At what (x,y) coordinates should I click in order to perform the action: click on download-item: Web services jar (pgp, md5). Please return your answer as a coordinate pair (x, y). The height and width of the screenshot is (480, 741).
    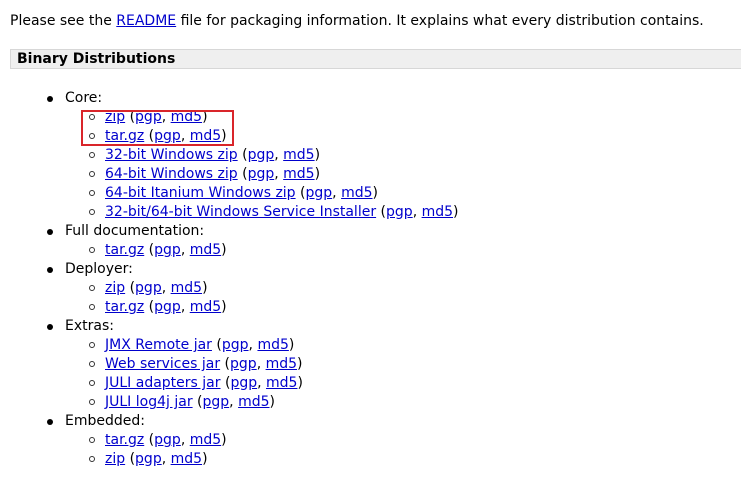
    Looking at the image, I should click on (262, 364).